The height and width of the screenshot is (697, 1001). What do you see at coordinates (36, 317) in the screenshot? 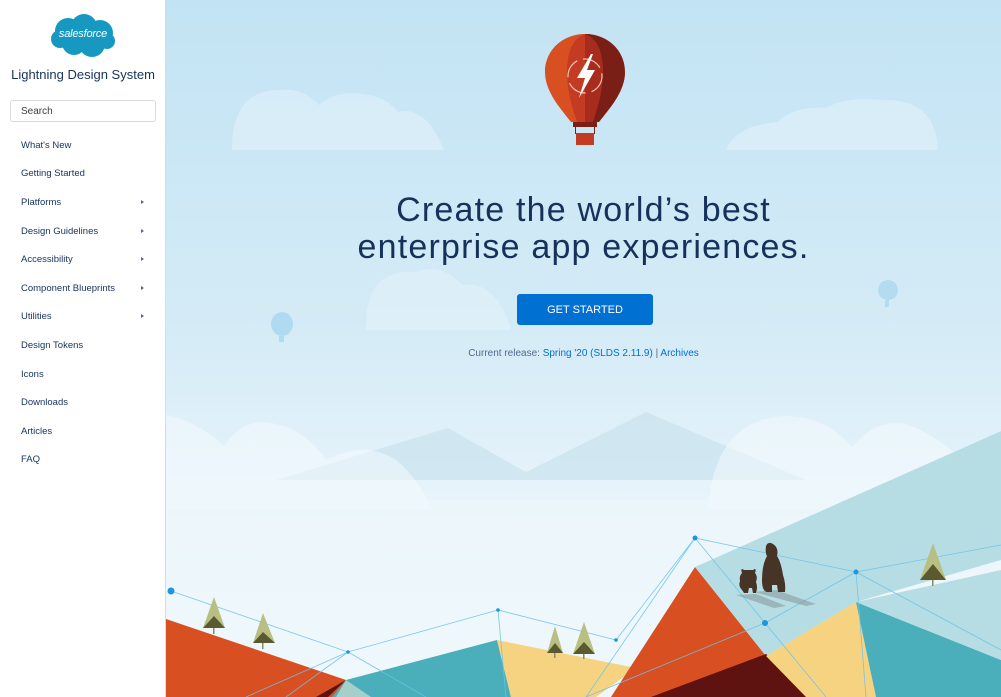
I see `sidebar-item-label: Utilities` at bounding box center [36, 317].